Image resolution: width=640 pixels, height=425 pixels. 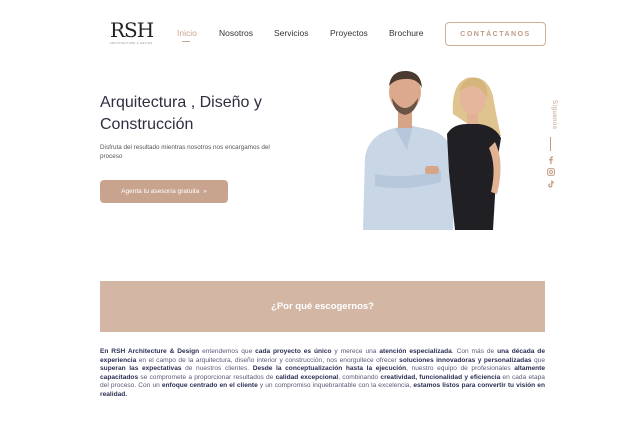 What do you see at coordinates (495, 34) in the screenshot?
I see `contact-button: CONTÁCTANOS` at bounding box center [495, 34].